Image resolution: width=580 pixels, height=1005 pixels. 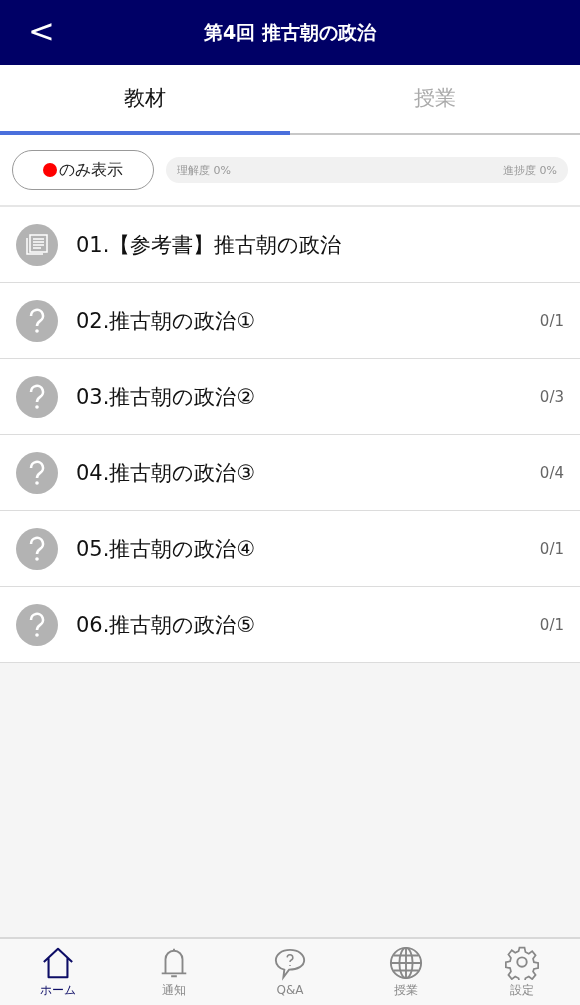 I want to click on nav-tab: 通知, so click(x=174, y=972).